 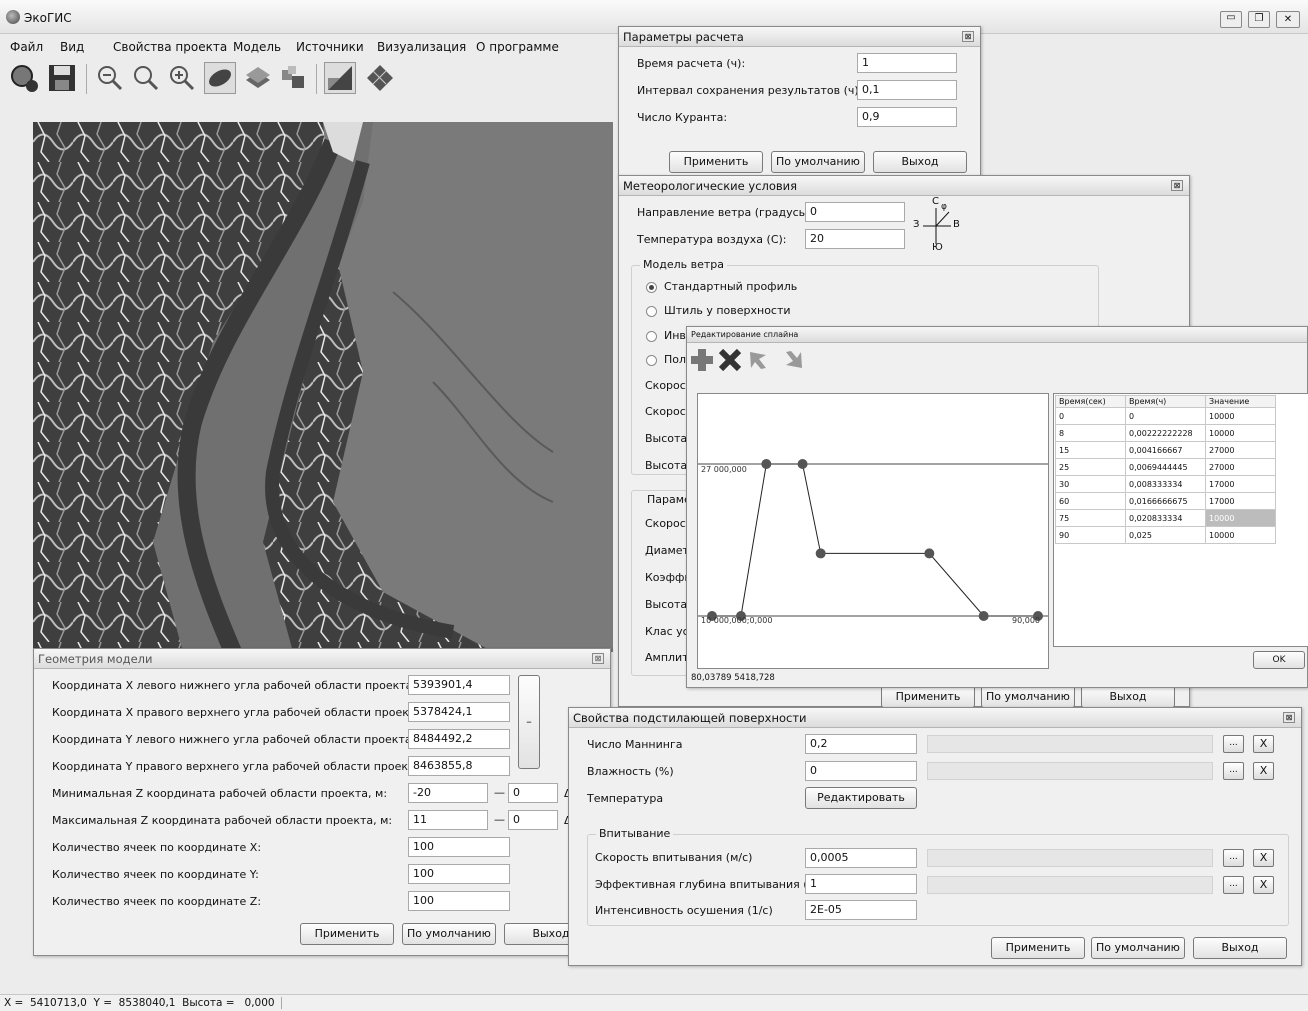 I want to click on radio-standard-profile, so click(x=651, y=287).